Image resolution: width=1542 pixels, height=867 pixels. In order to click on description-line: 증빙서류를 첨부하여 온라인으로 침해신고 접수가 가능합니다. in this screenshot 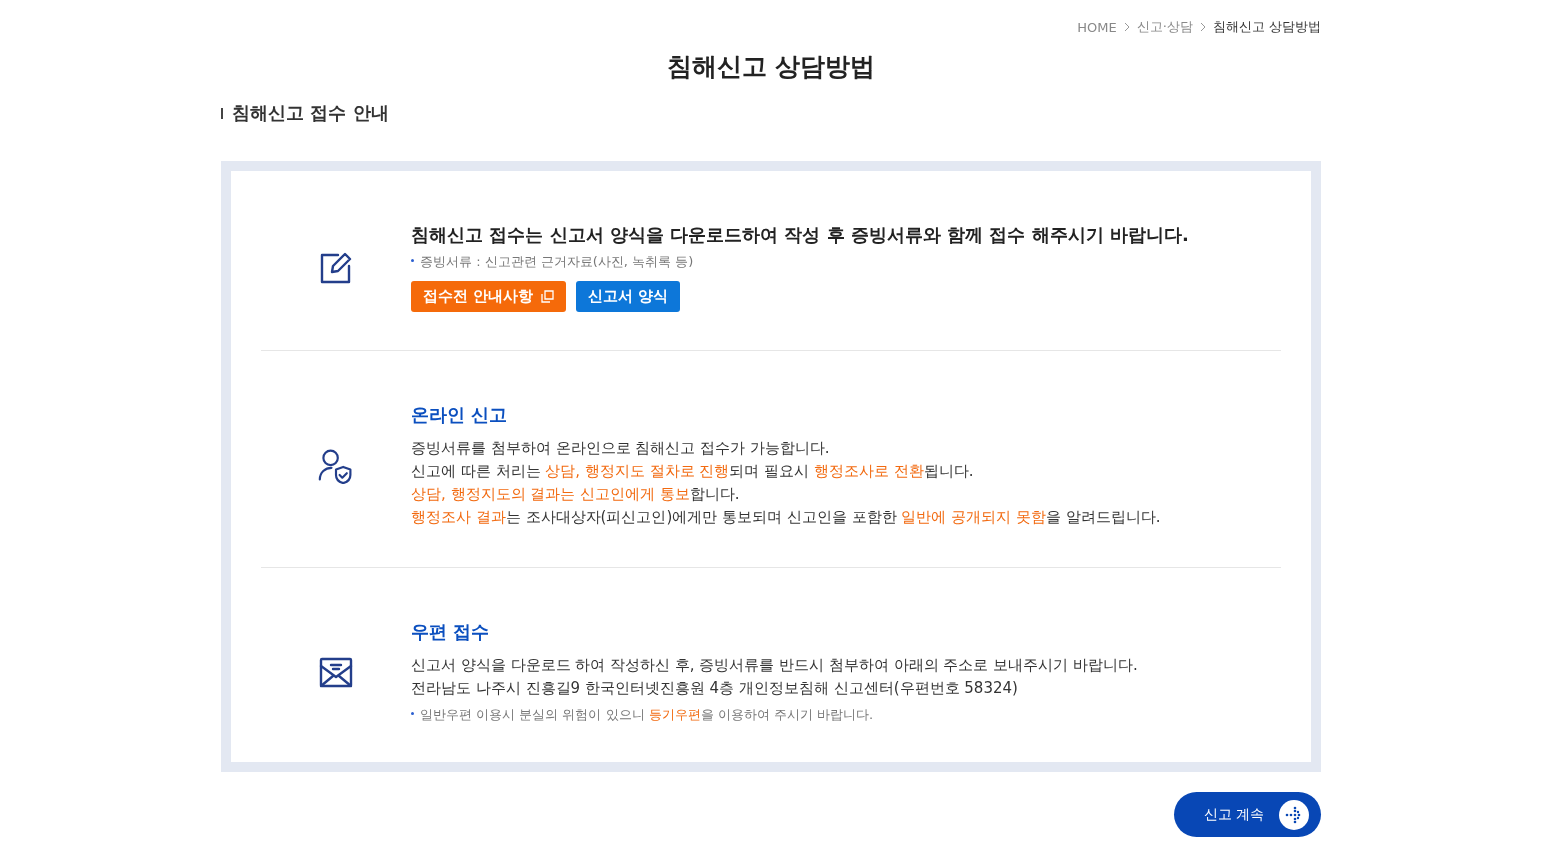, I will do `click(621, 448)`.